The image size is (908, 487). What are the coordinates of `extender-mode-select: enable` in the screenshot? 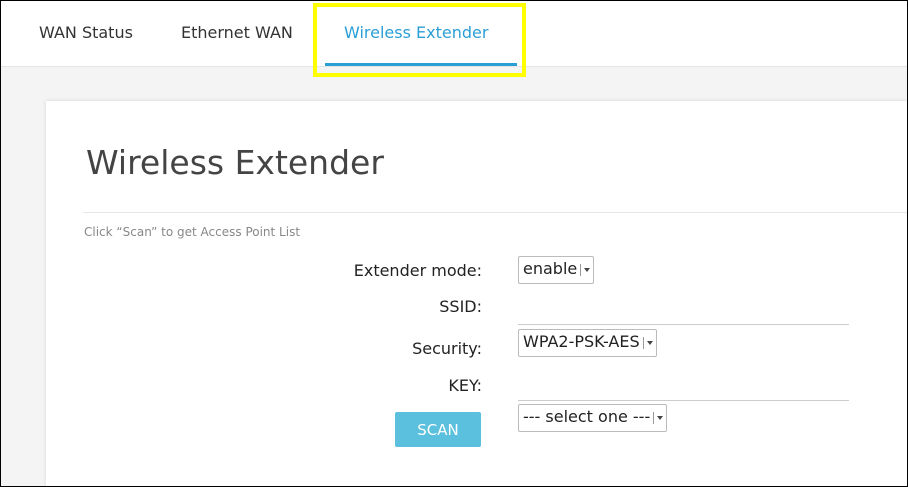 It's located at (556, 270).